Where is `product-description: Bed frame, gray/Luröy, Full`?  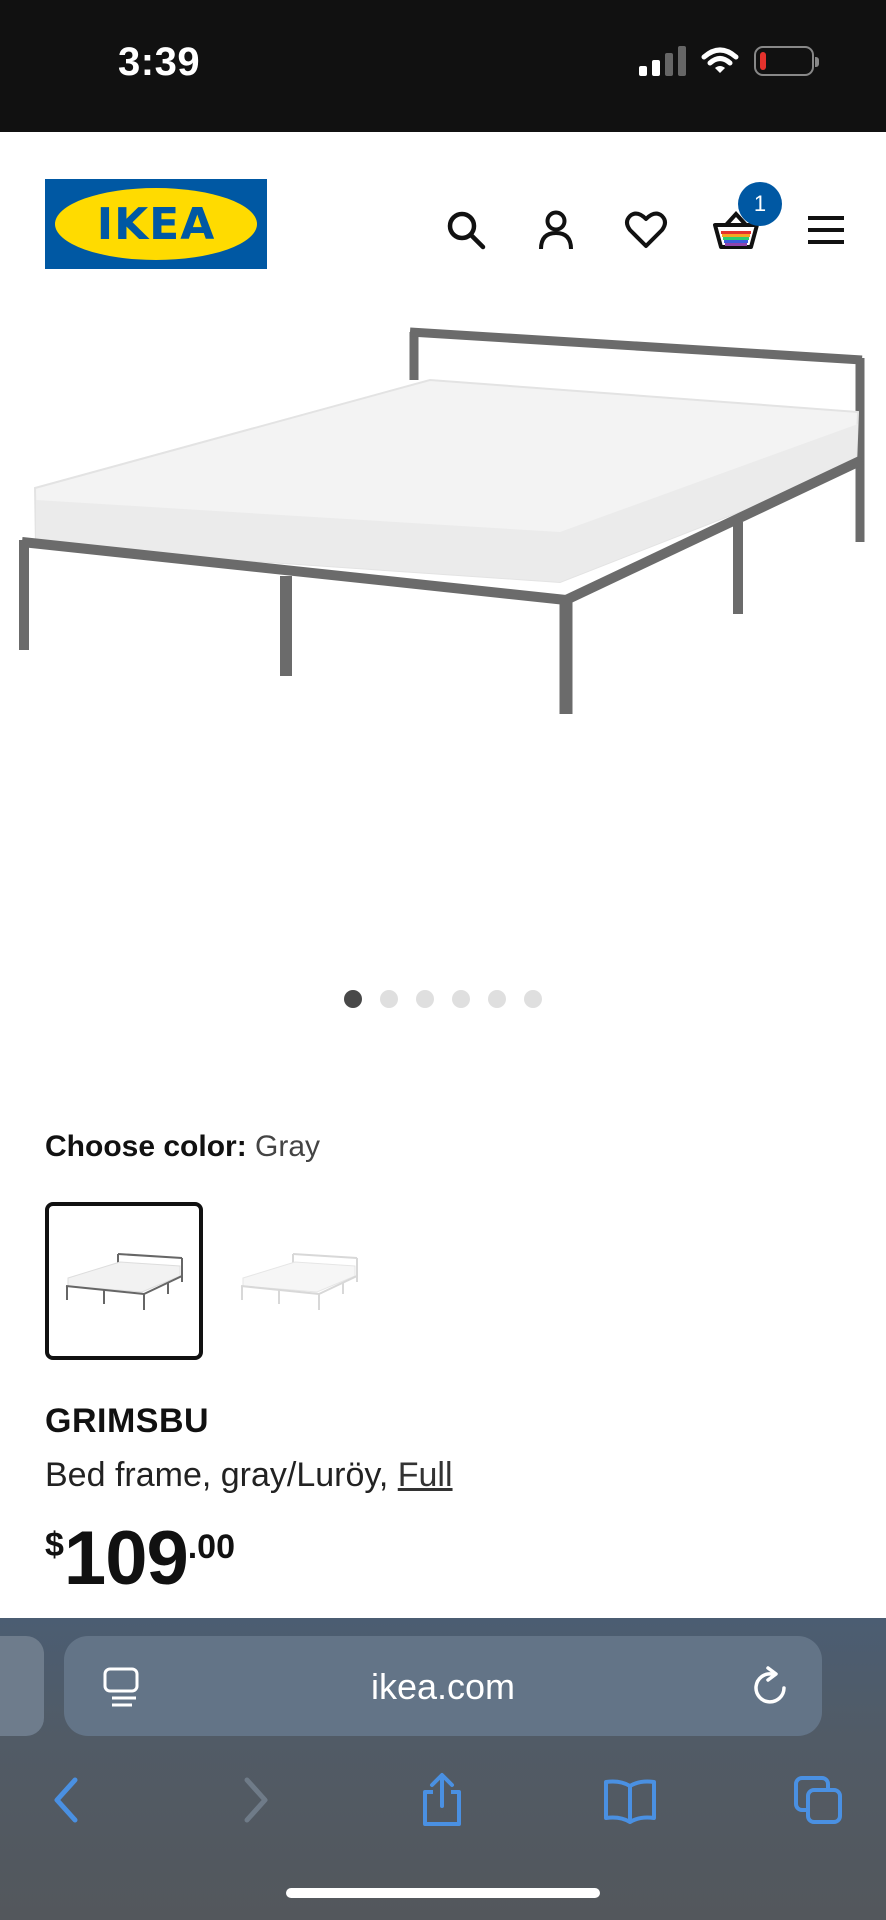 product-description: Bed frame, gray/Luröy, Full is located at coordinates (249, 1475).